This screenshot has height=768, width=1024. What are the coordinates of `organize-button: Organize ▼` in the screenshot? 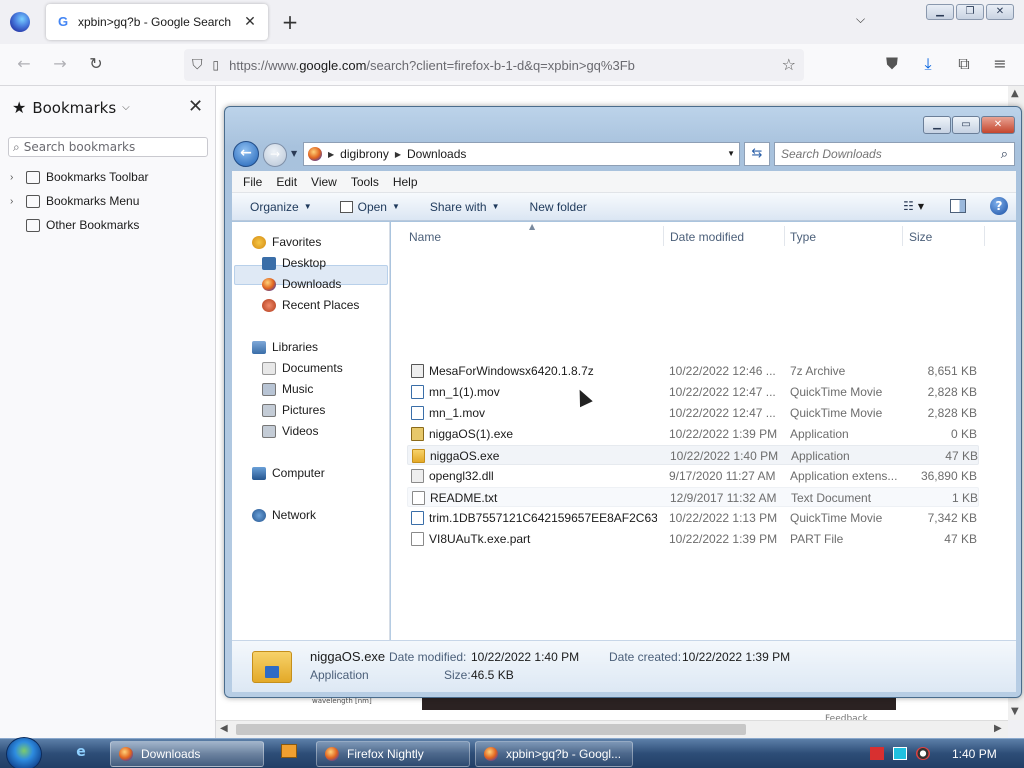 It's located at (281, 207).